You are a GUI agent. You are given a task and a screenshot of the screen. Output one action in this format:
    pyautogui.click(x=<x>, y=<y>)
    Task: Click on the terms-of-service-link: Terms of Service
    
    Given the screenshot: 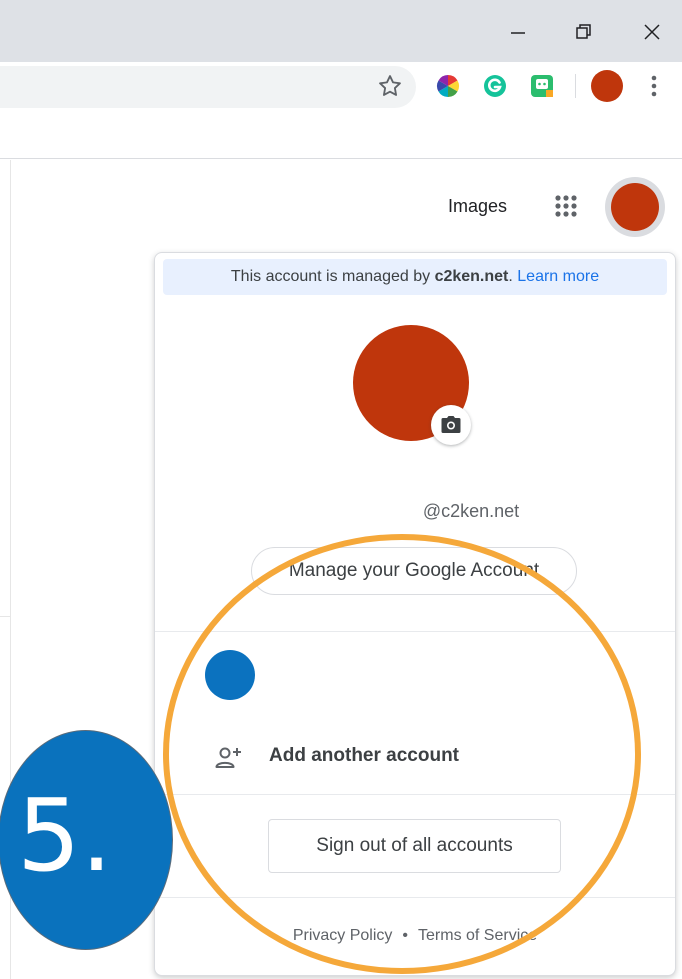 What is the action you would take?
    pyautogui.click(x=477, y=935)
    